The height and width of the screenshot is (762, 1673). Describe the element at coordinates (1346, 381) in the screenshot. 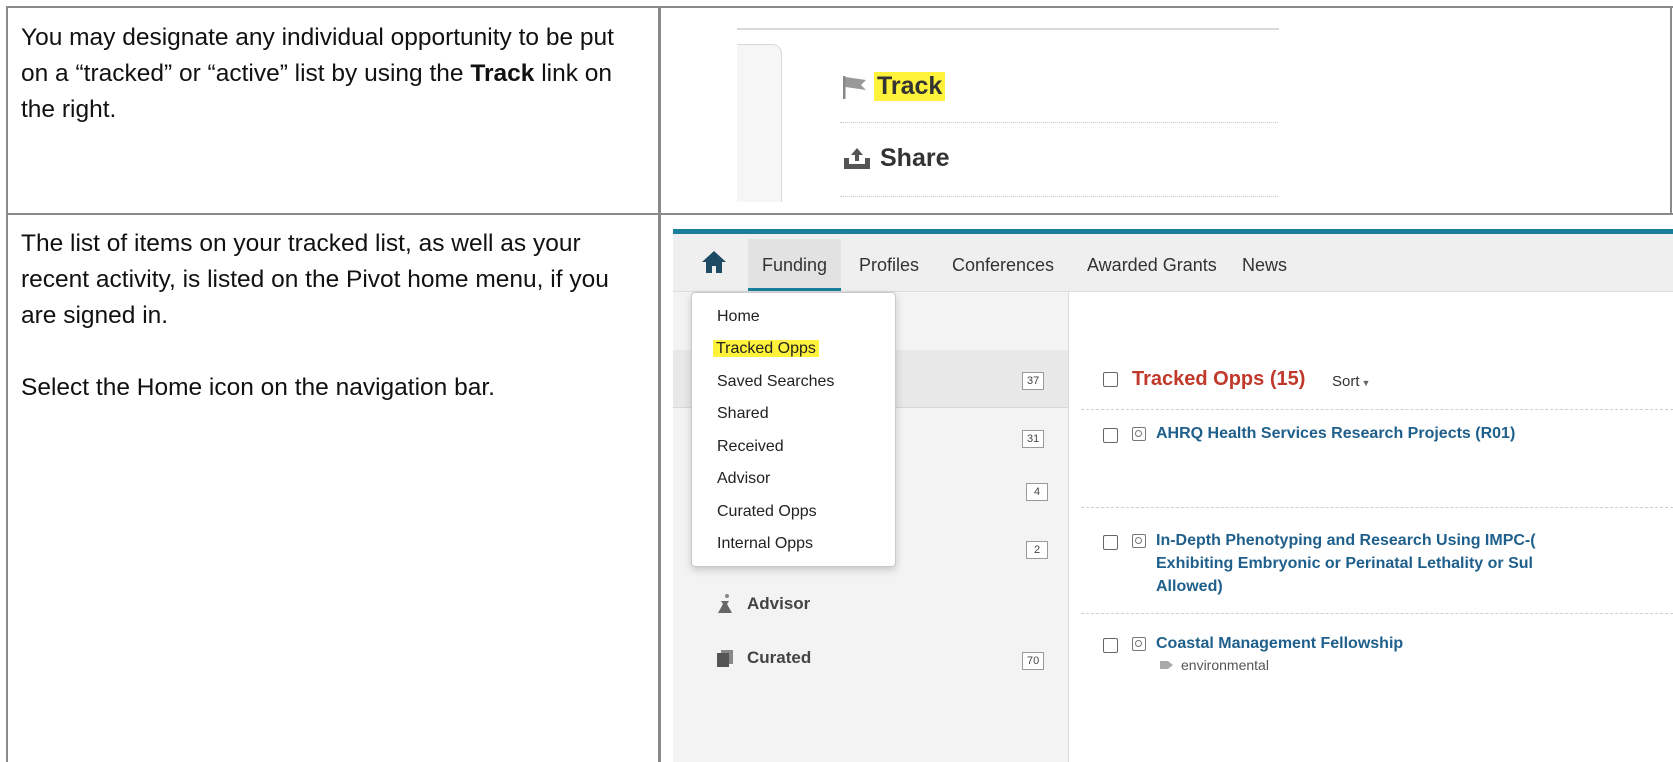

I see `sort-label: Sort` at that location.